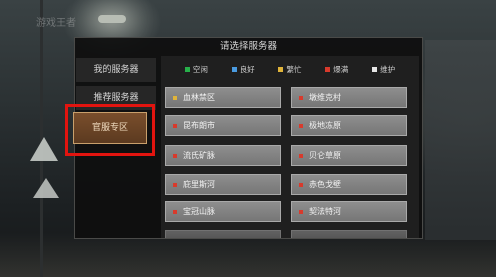 The width and height of the screenshot is (496, 277). What do you see at coordinates (223, 97) in the screenshot?
I see `server-item: 血林禁区` at bounding box center [223, 97].